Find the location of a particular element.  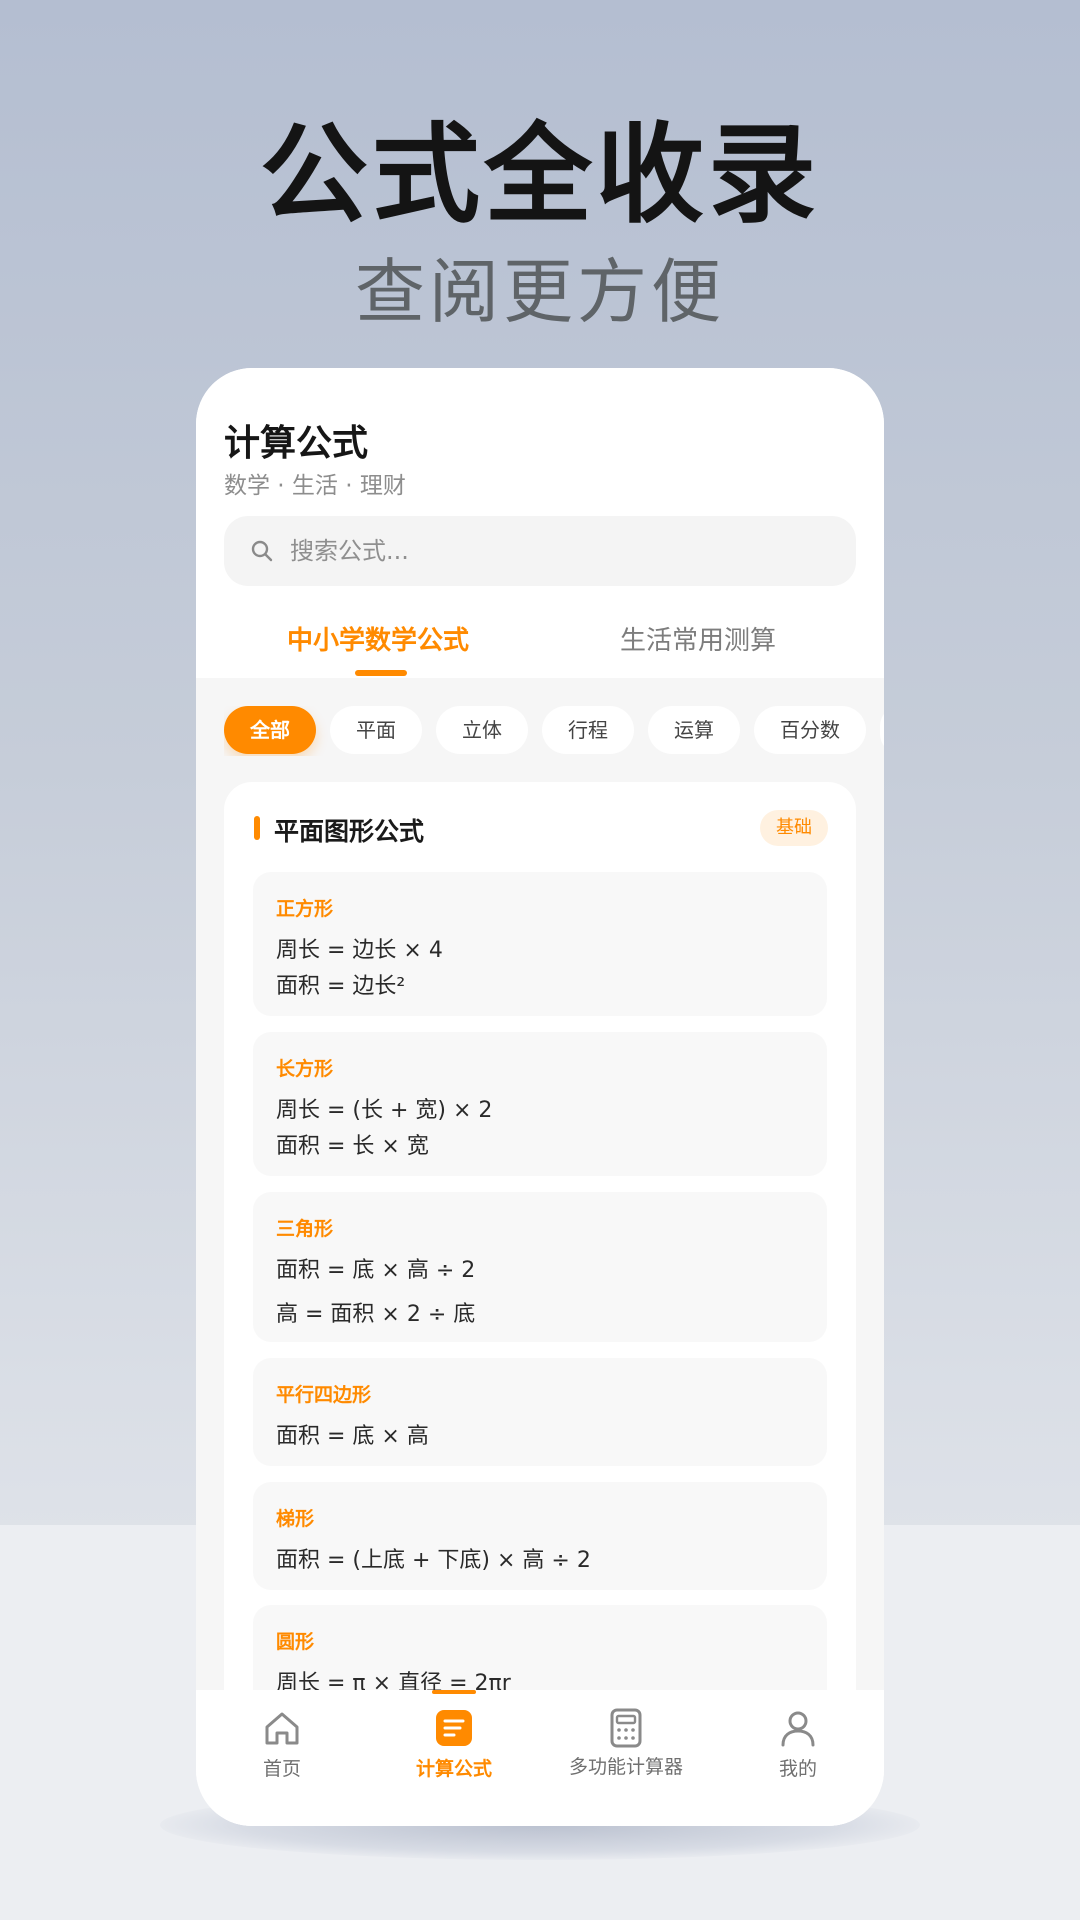

tab-math-formulas: 中小学数学公式 is located at coordinates (378, 638).